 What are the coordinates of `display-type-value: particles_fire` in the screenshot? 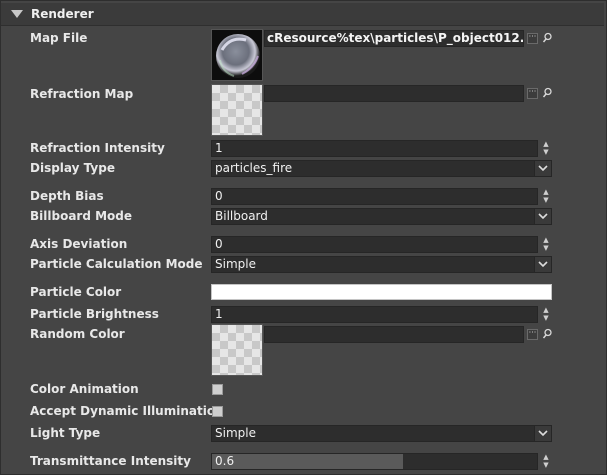 It's located at (254, 168).